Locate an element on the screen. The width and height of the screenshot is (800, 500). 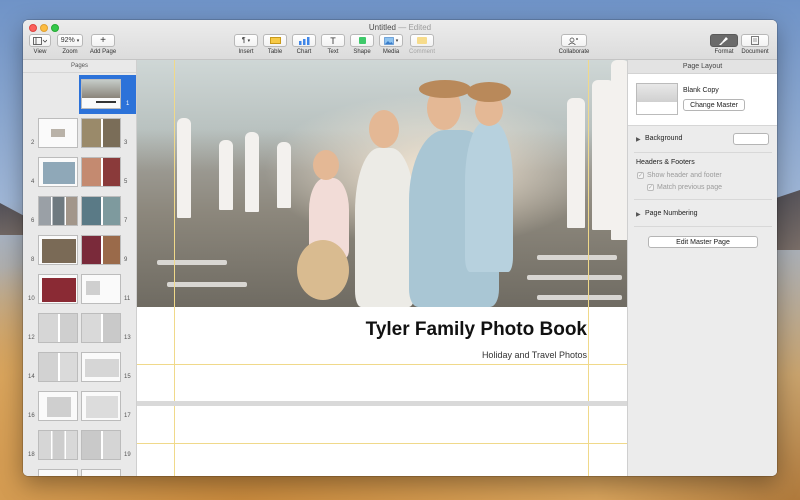
view-label: View is located at coordinates (40, 52).